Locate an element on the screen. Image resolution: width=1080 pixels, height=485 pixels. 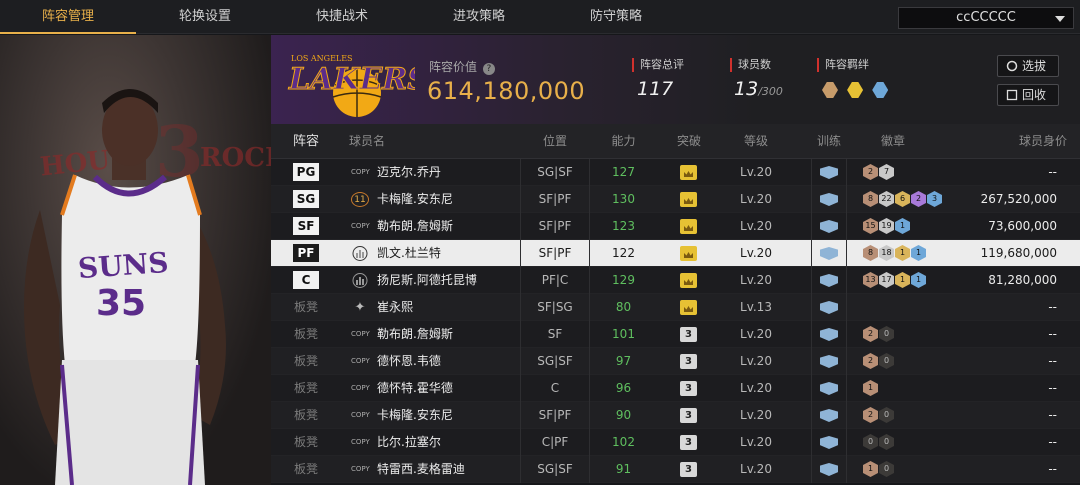
player-position: SF is located at coordinates (555, 334).